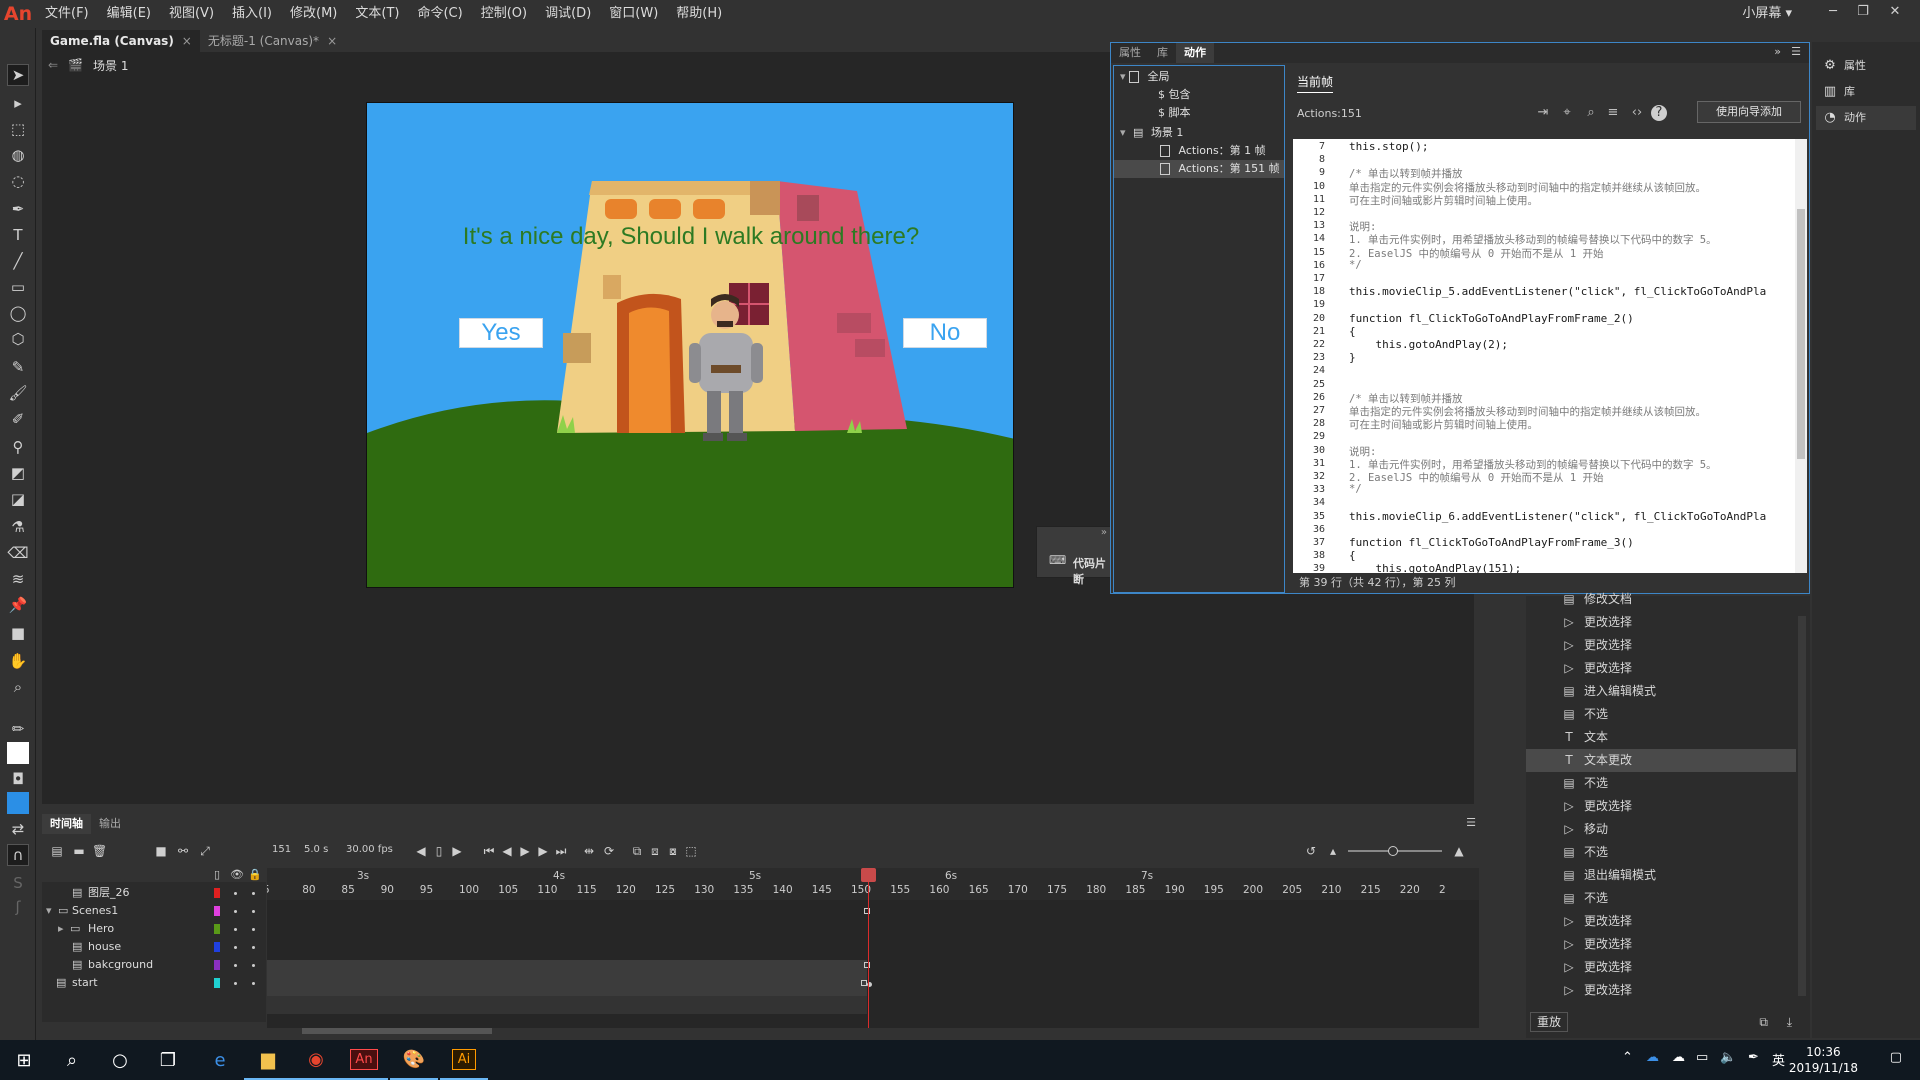  Describe the element at coordinates (18, 261) in the screenshot. I see `line-tool-icon: ╱` at that location.